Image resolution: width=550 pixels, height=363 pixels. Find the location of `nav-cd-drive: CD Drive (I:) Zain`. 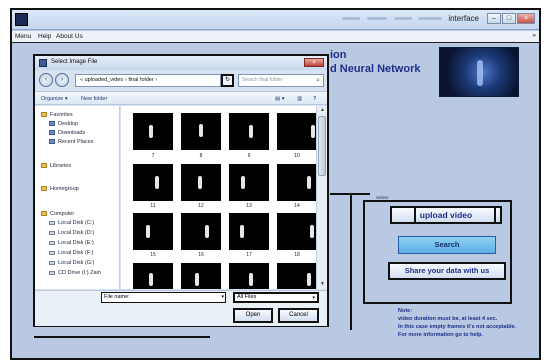

nav-cd-drive: CD Drive (I:) Zain is located at coordinates (75, 273).